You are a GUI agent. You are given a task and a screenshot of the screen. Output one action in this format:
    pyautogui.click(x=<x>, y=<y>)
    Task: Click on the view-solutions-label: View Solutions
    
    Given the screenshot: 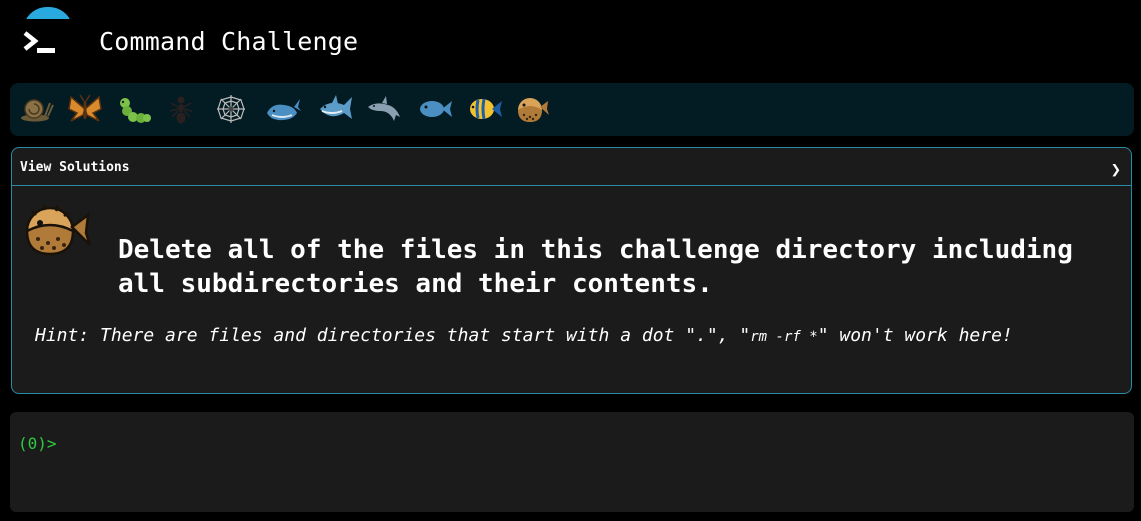 What is the action you would take?
    pyautogui.click(x=75, y=167)
    